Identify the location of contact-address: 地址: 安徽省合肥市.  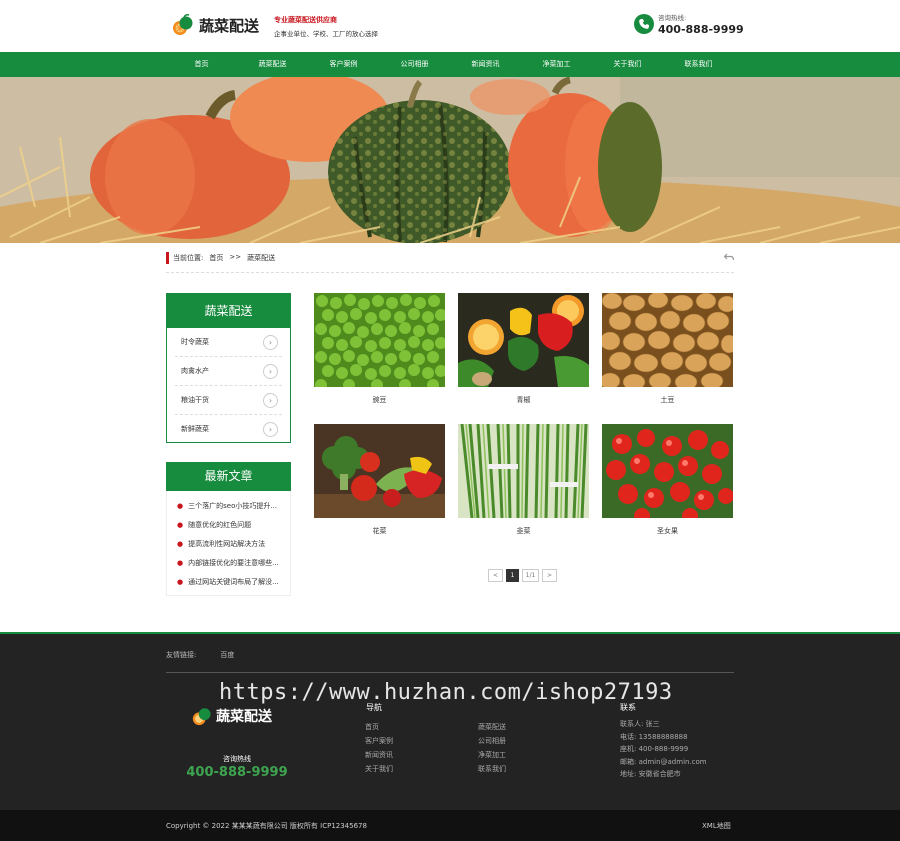
(650, 774).